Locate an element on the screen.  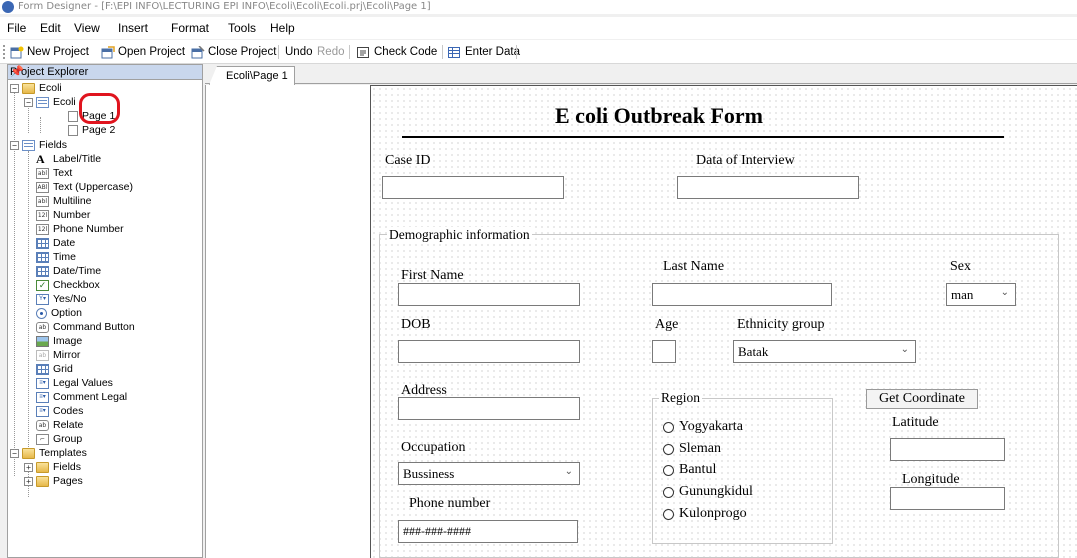
tree-fields-group: − Fields is located at coordinates (38, 145).